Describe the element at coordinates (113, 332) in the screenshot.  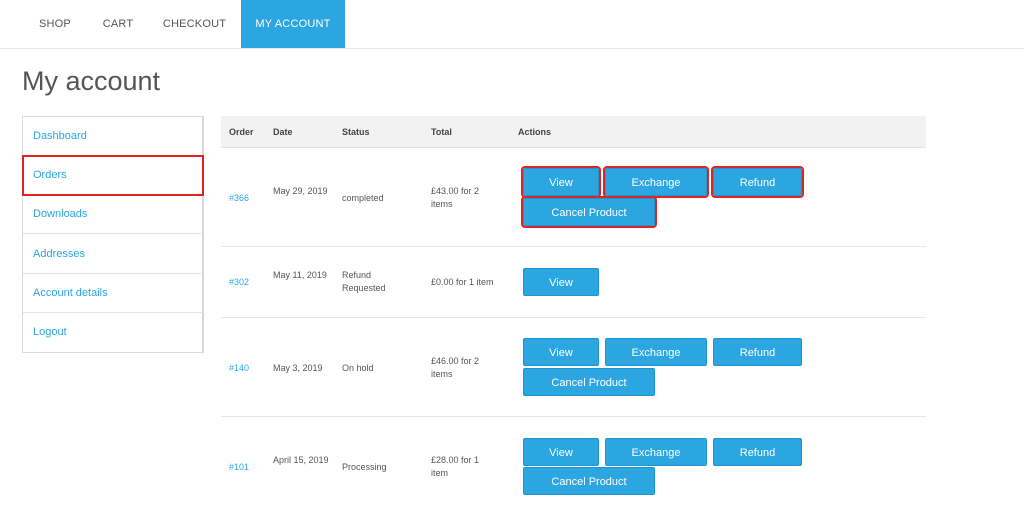
I see `sidebar-item-logout: Logout` at that location.